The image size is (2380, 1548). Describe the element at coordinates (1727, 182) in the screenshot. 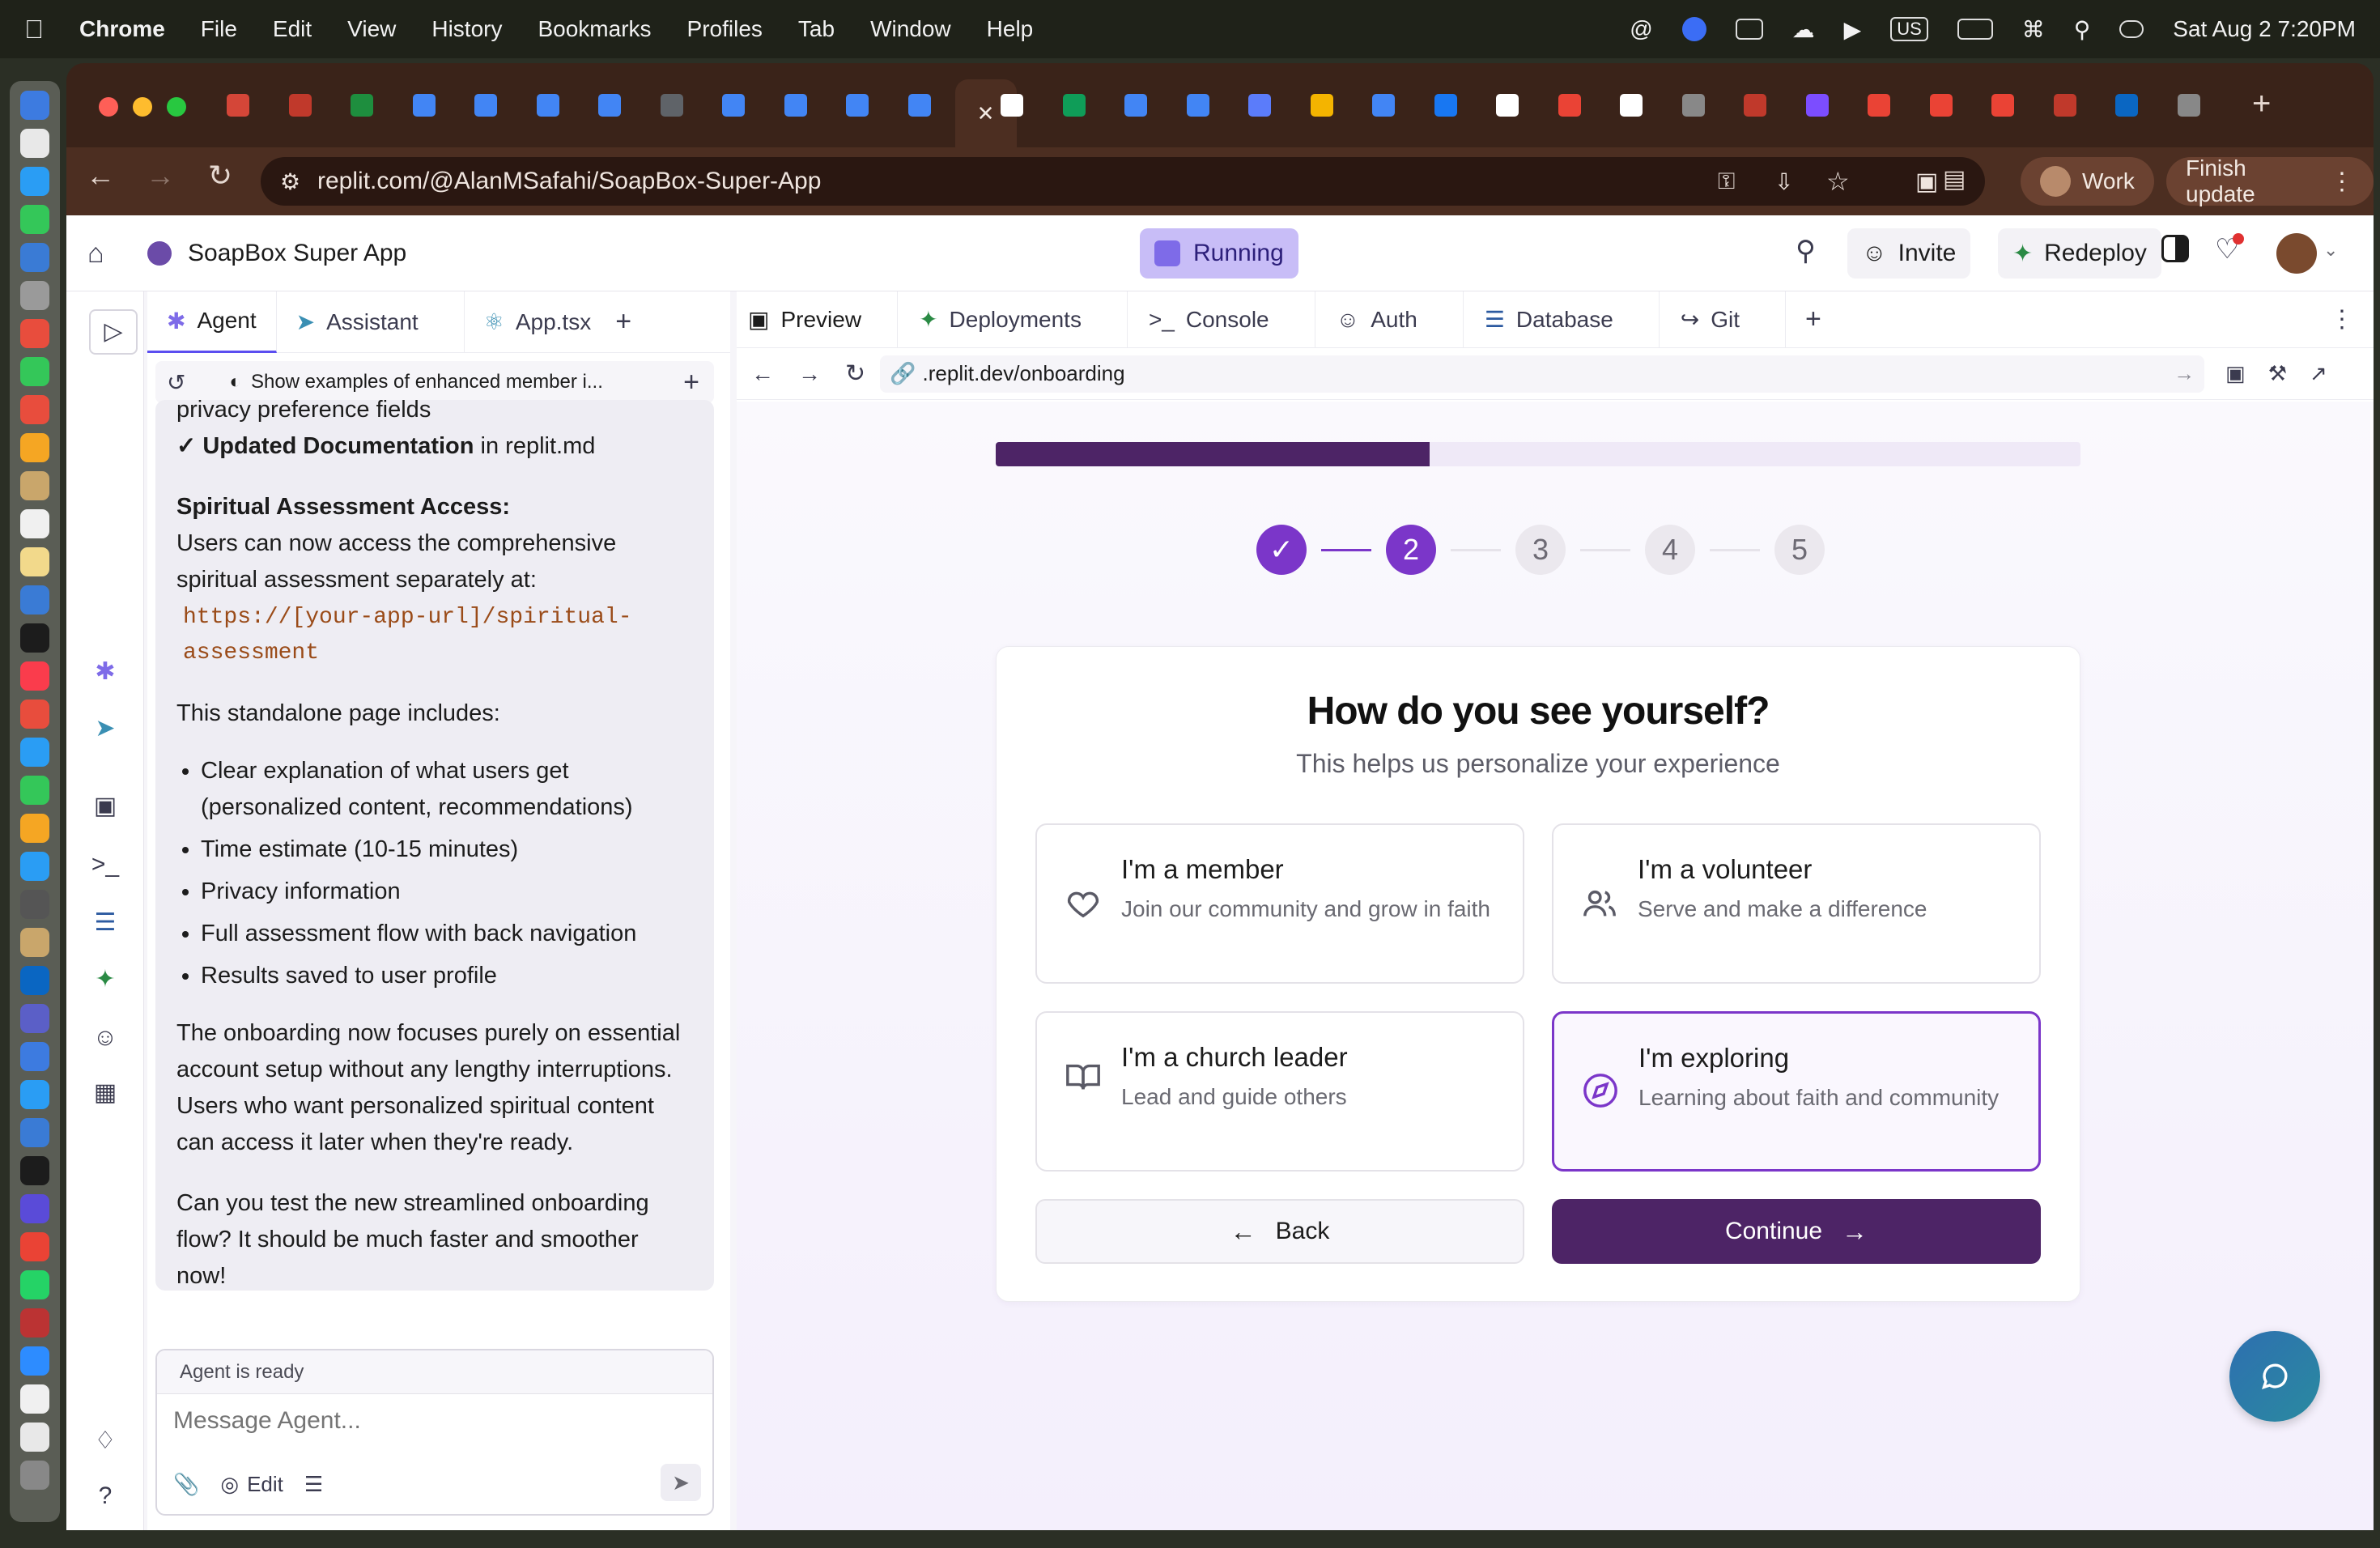

I see `password-key-icon: ⚿` at that location.